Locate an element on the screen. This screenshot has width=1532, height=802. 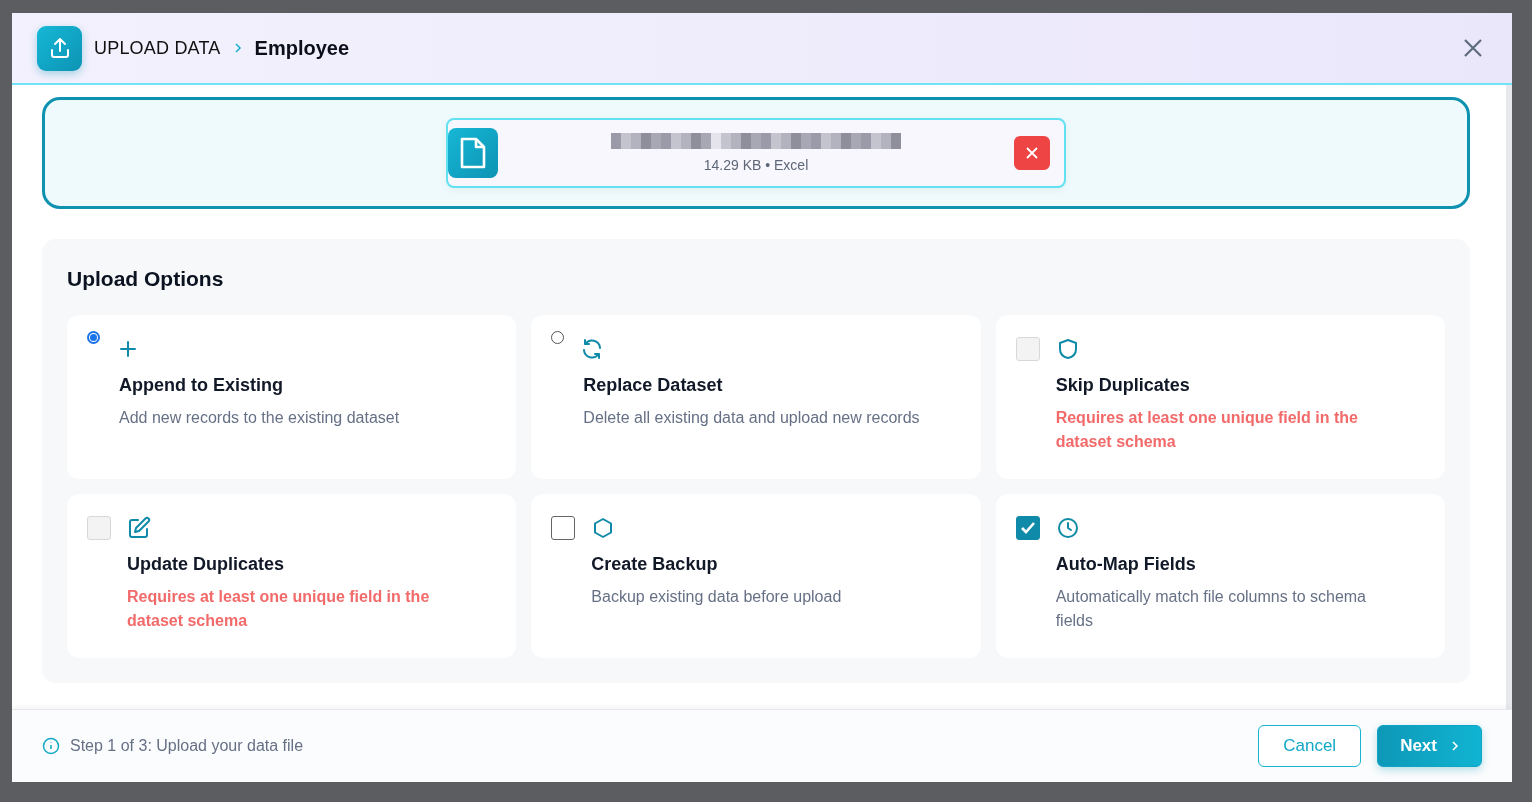
option-card: Replace Dataset Delete all existing data and upload new records is located at coordinates (756, 397).